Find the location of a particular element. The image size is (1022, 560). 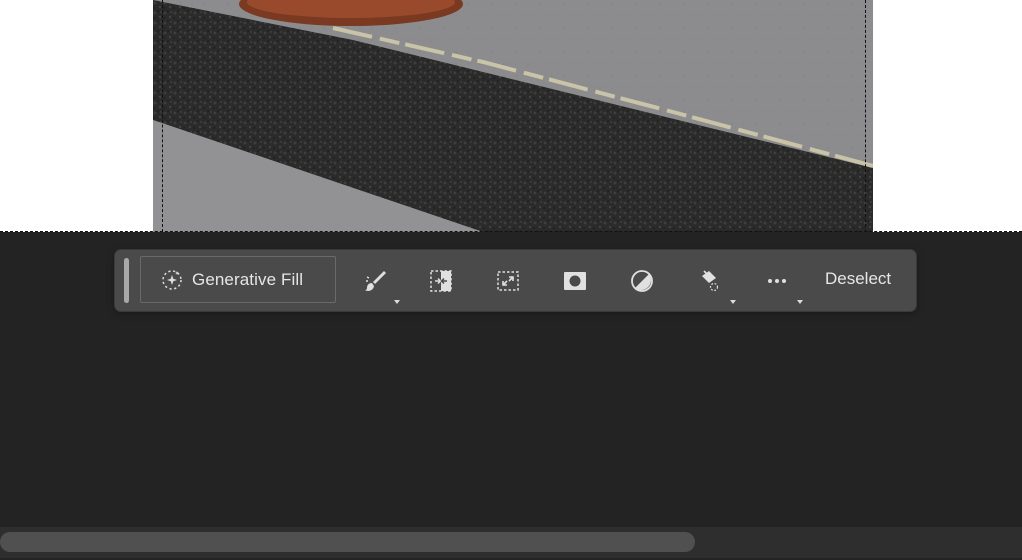

more-options-icon is located at coordinates (777, 281).